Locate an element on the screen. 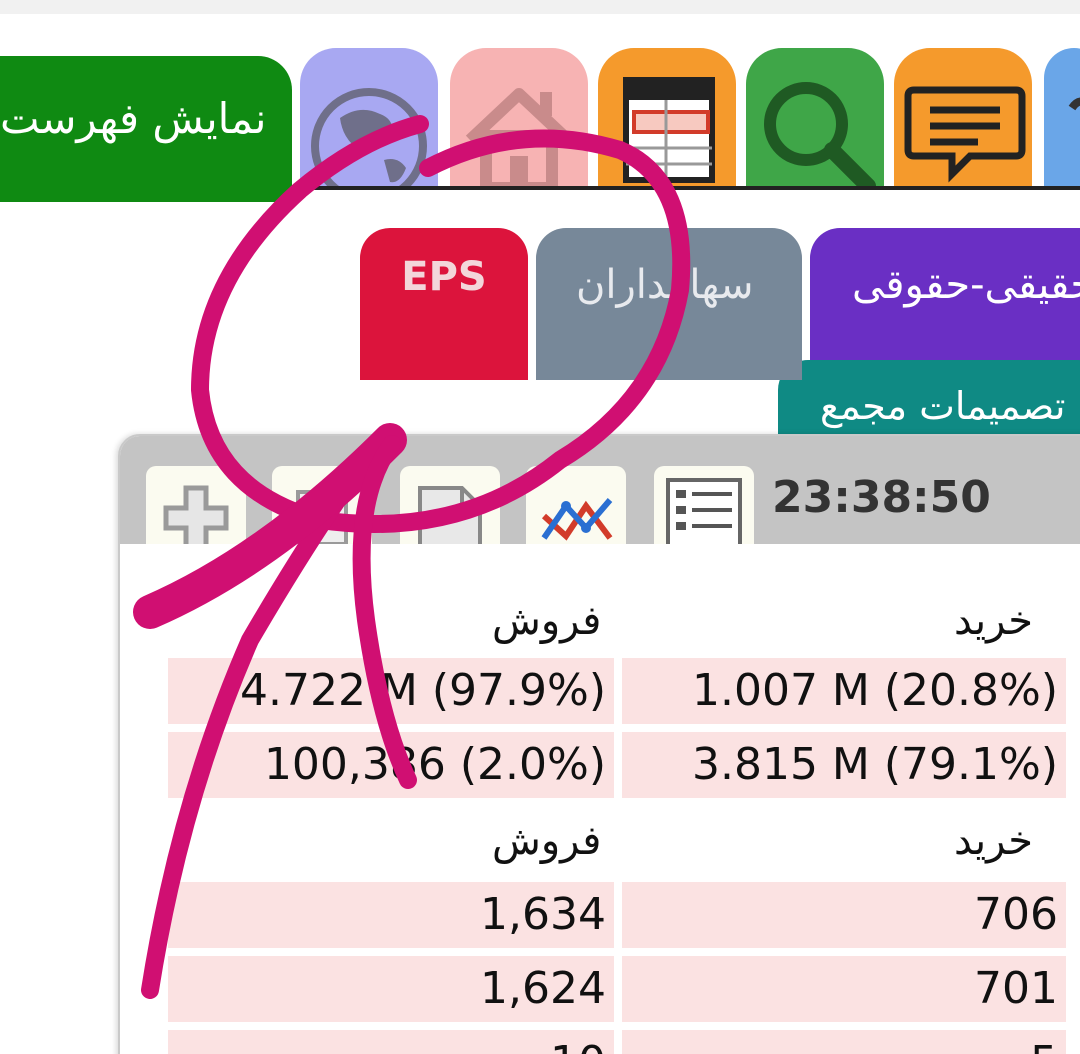 Image resolution: width=1080 pixels, height=1054 pixels. add-icon is located at coordinates (196, 514).